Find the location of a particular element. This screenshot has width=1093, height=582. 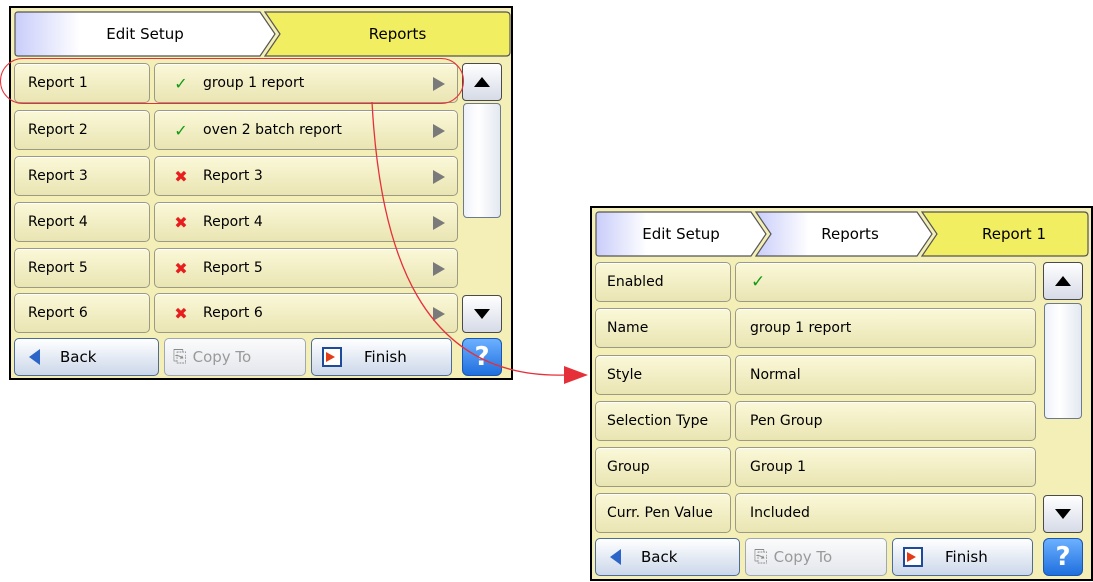

row-label-button: Report 5 is located at coordinates (82, 268).